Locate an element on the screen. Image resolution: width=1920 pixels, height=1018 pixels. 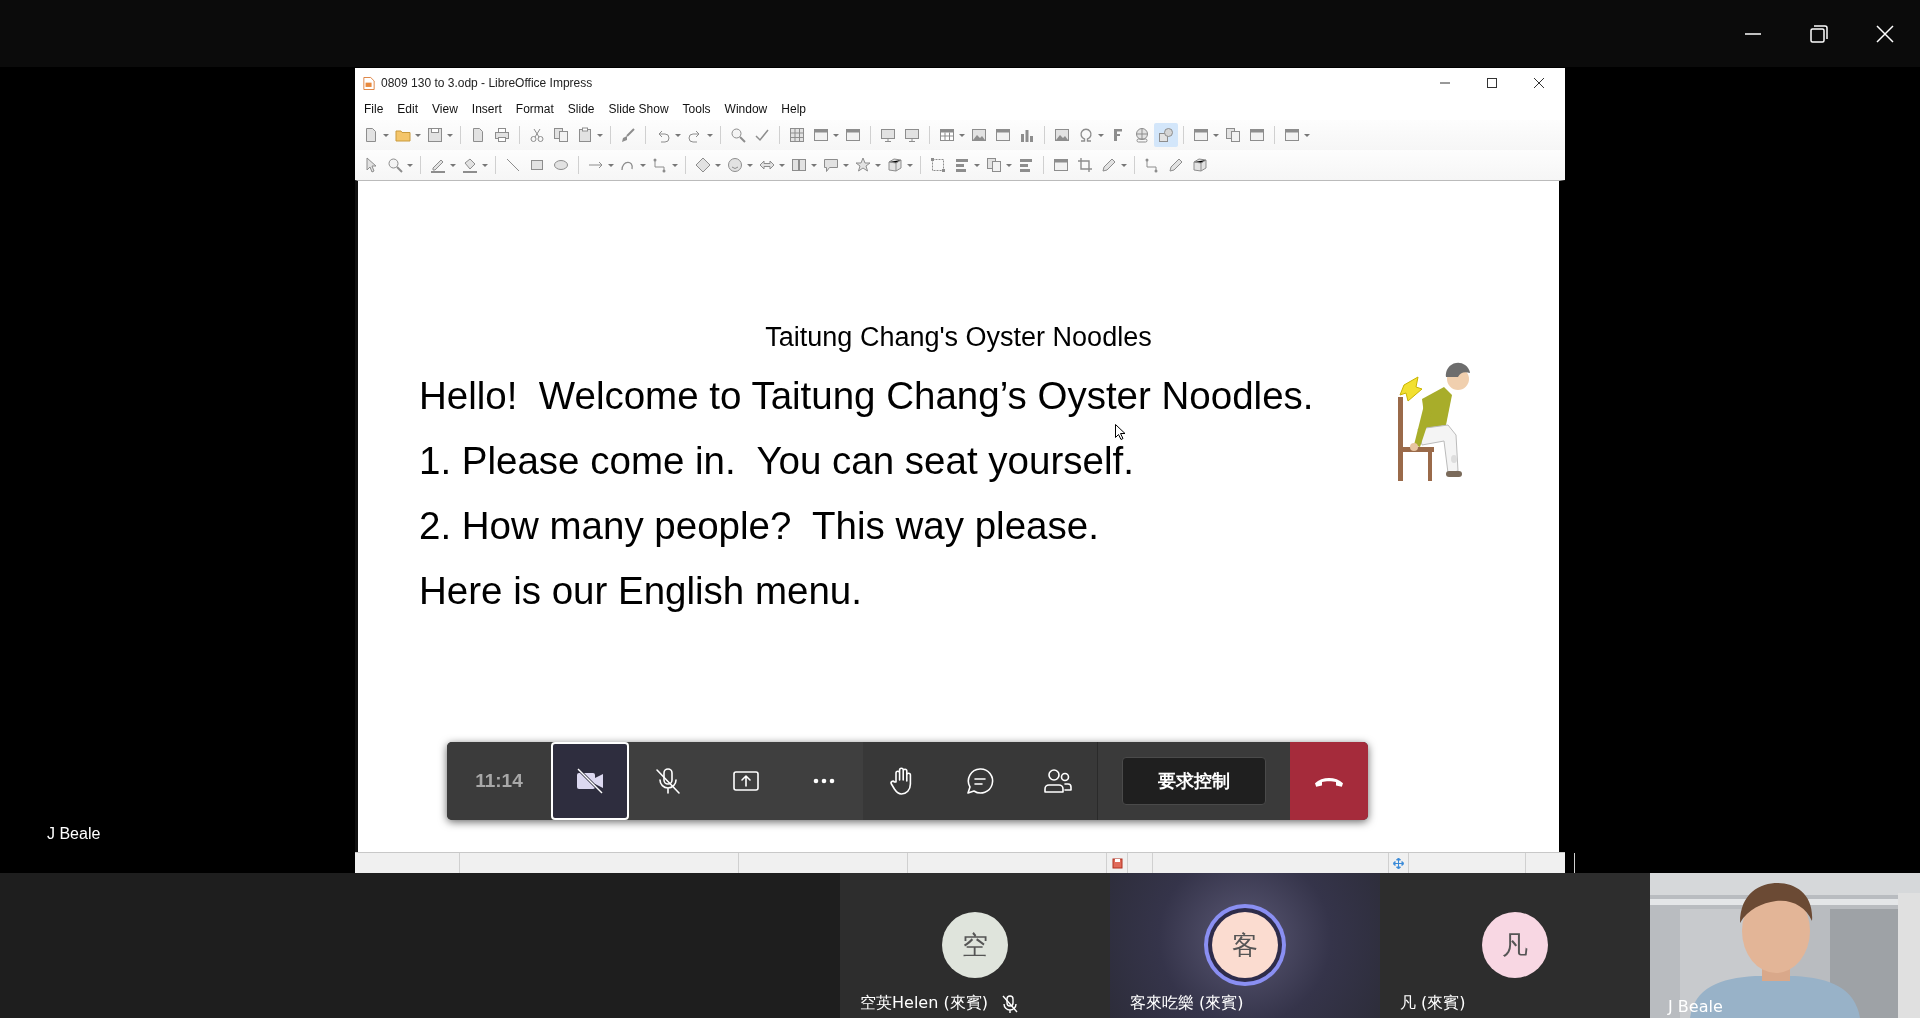
window-title: 0809 130 to 3.odp - LibreOffice Impress is located at coordinates (487, 83).